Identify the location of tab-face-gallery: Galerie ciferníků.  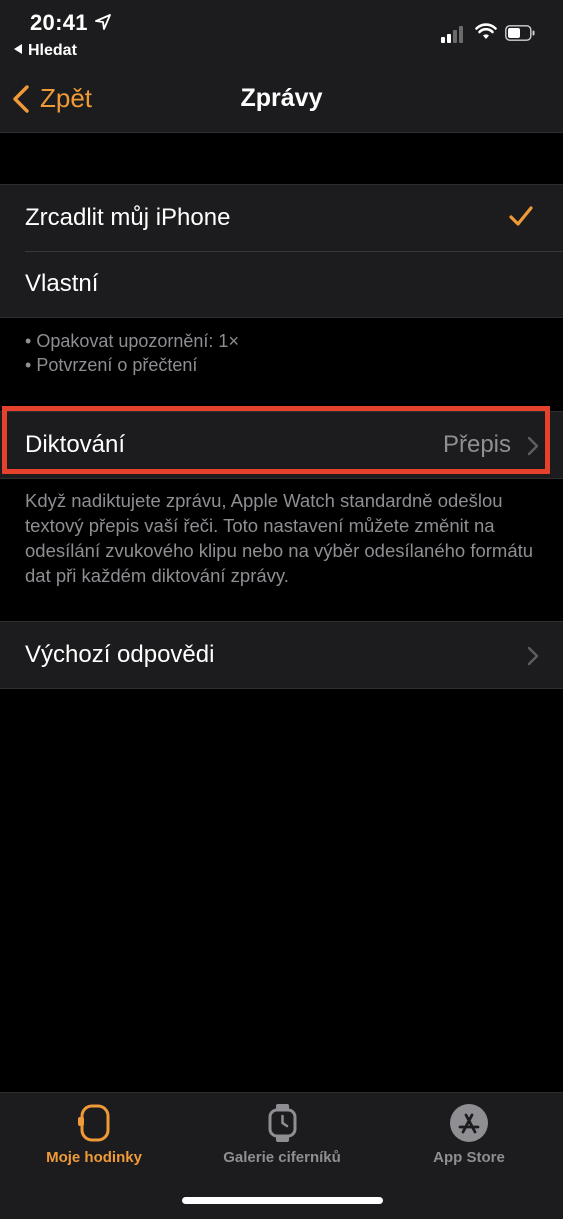
(282, 1134).